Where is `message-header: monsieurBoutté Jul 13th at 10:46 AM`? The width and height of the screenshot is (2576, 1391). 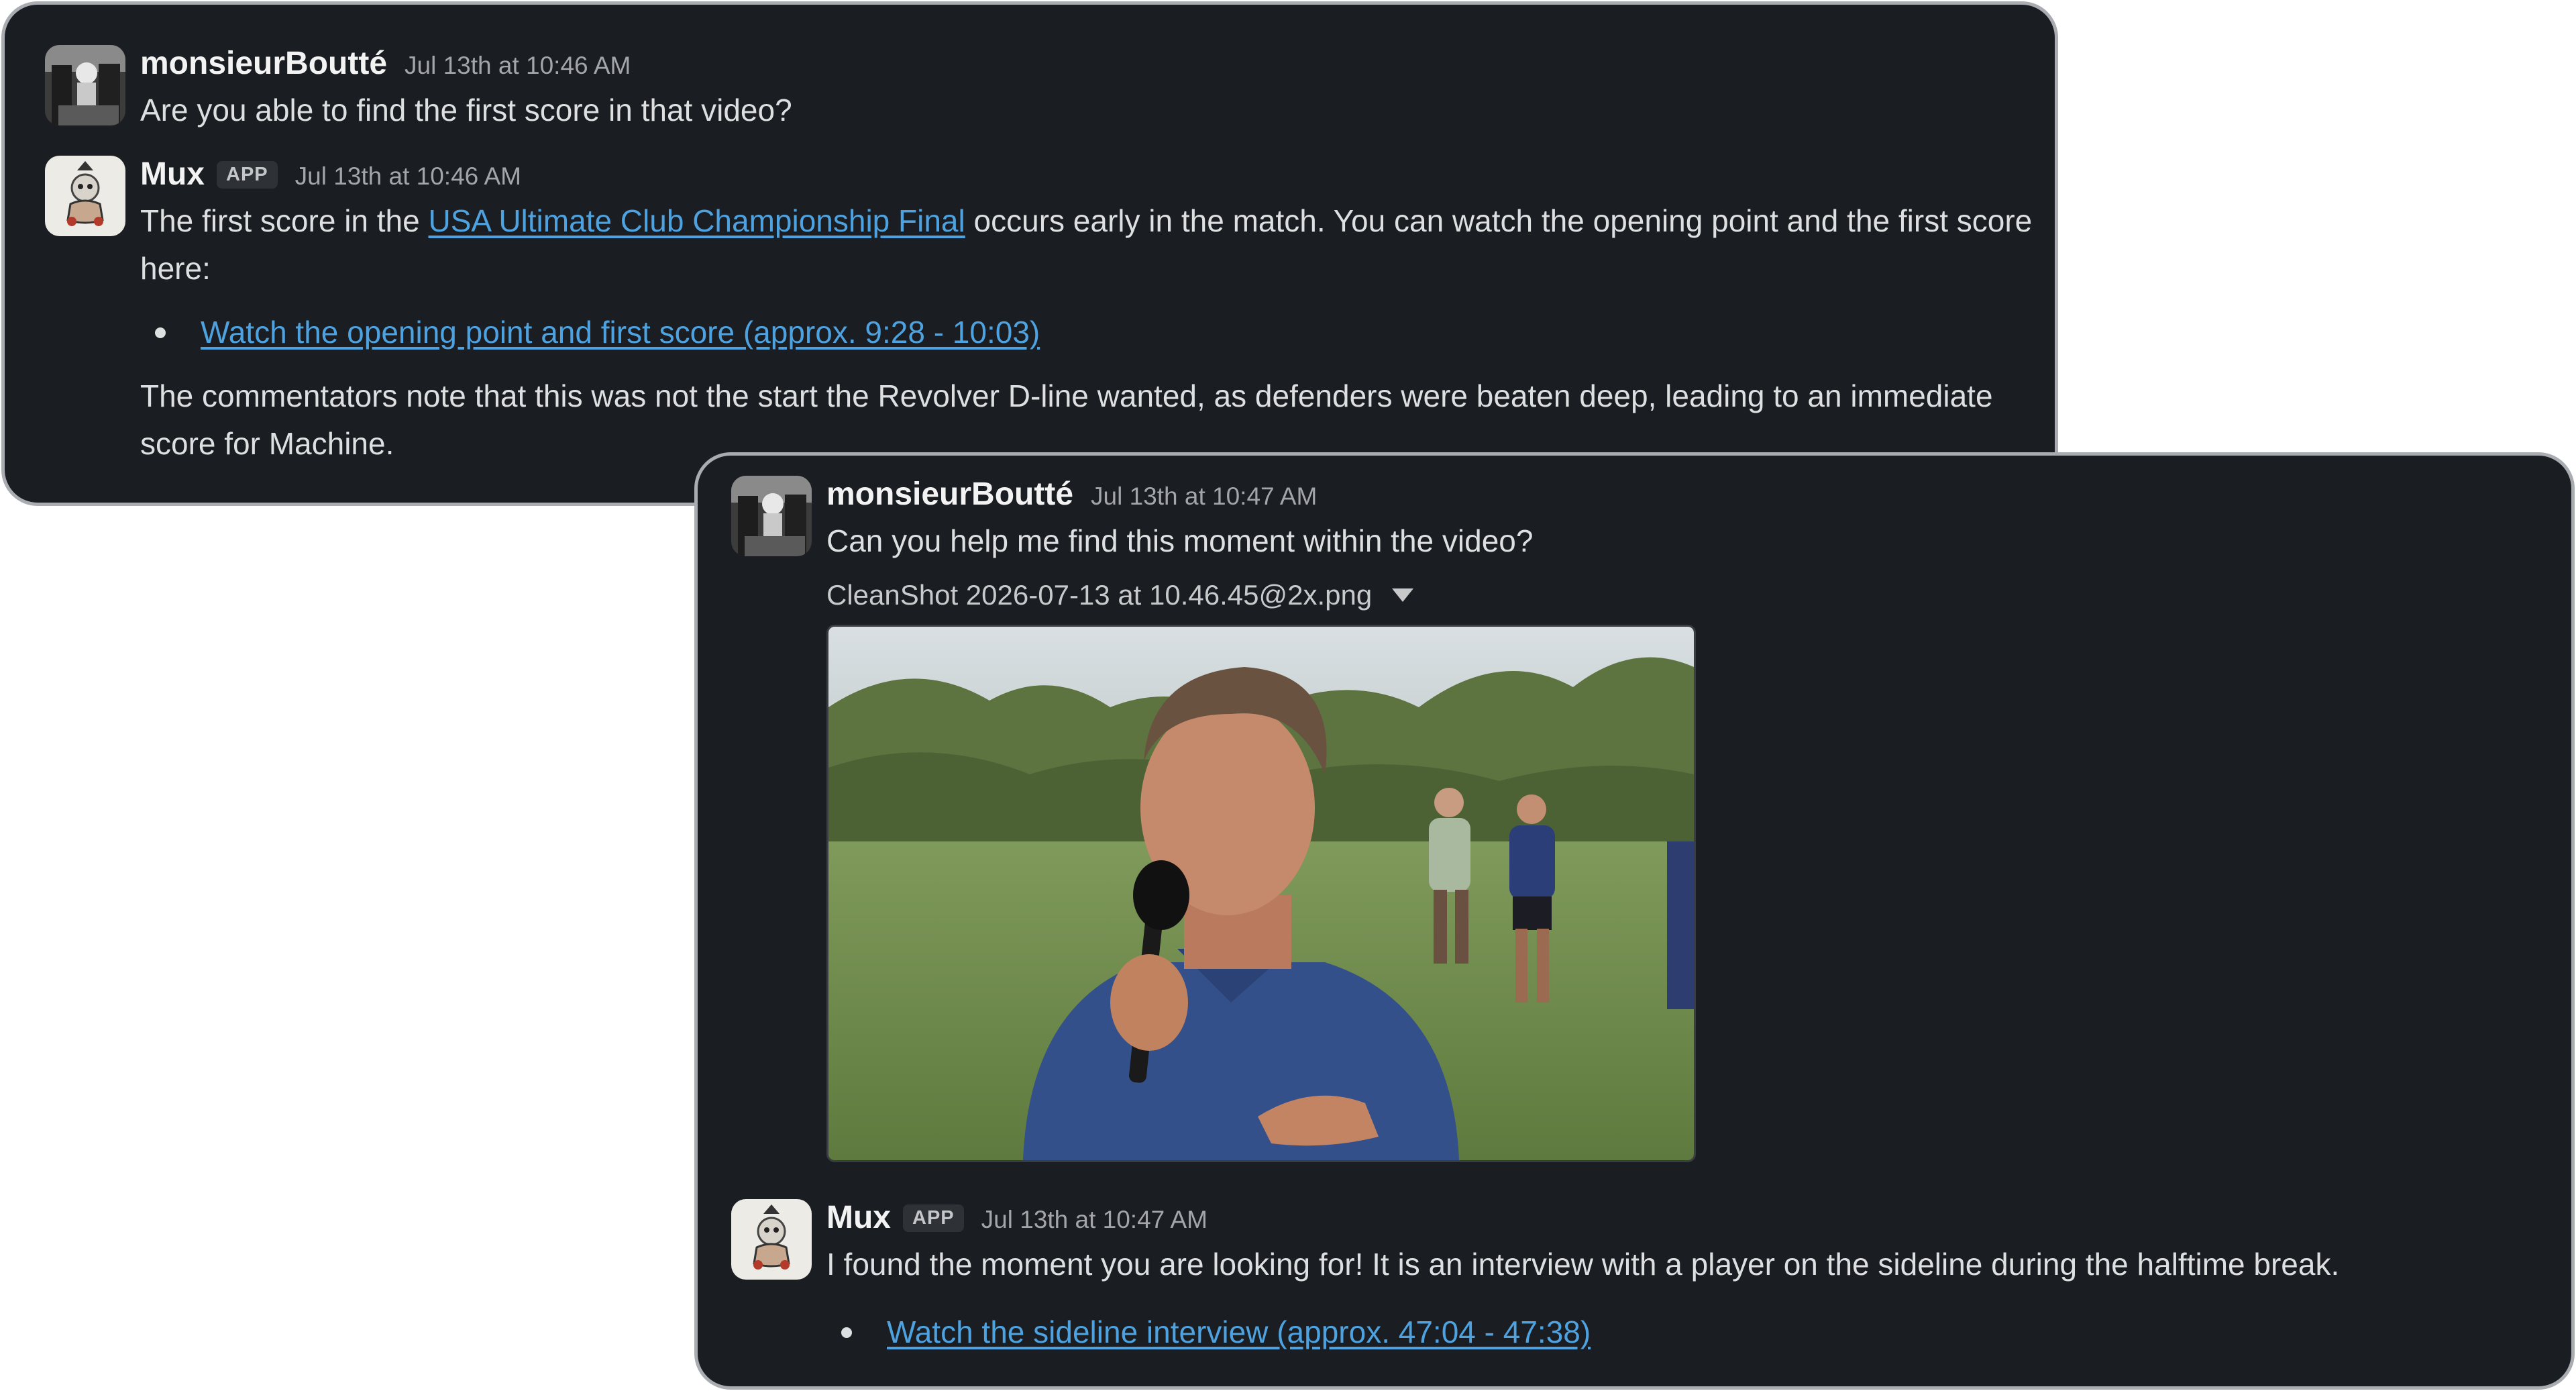
message-header: monsieurBoutté Jul 13th at 10:46 AM is located at coordinates (385, 68).